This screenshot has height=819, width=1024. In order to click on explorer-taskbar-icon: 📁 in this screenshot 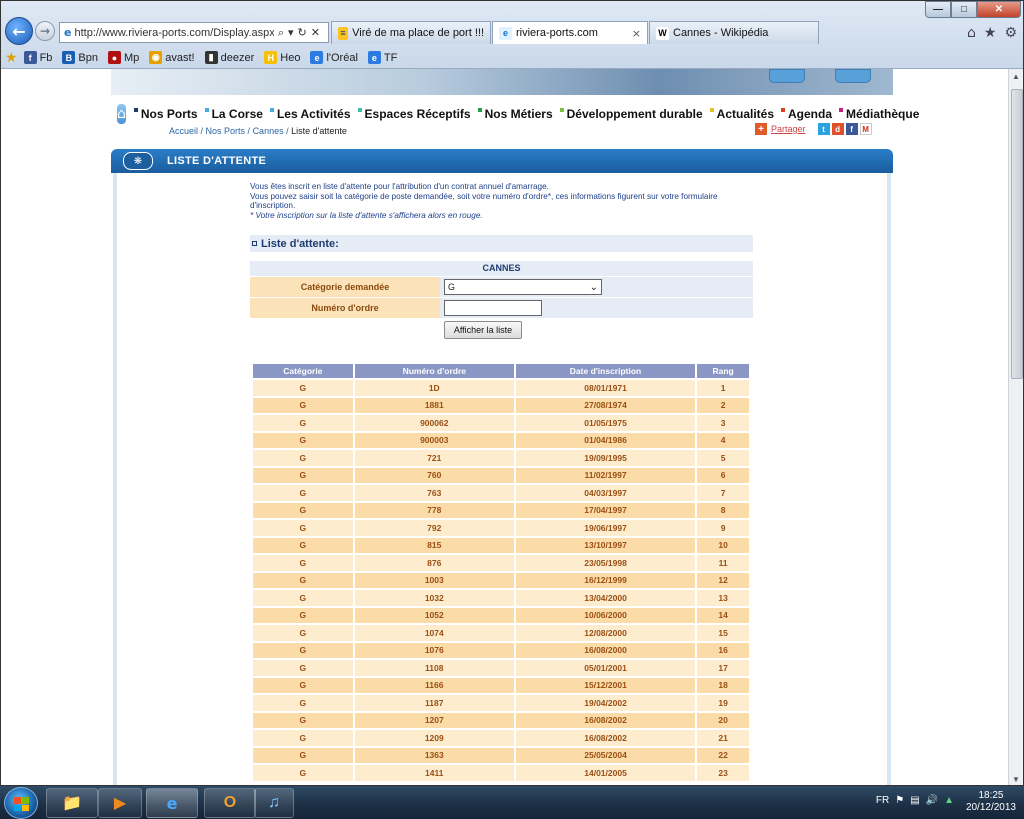, I will do `click(72, 803)`.